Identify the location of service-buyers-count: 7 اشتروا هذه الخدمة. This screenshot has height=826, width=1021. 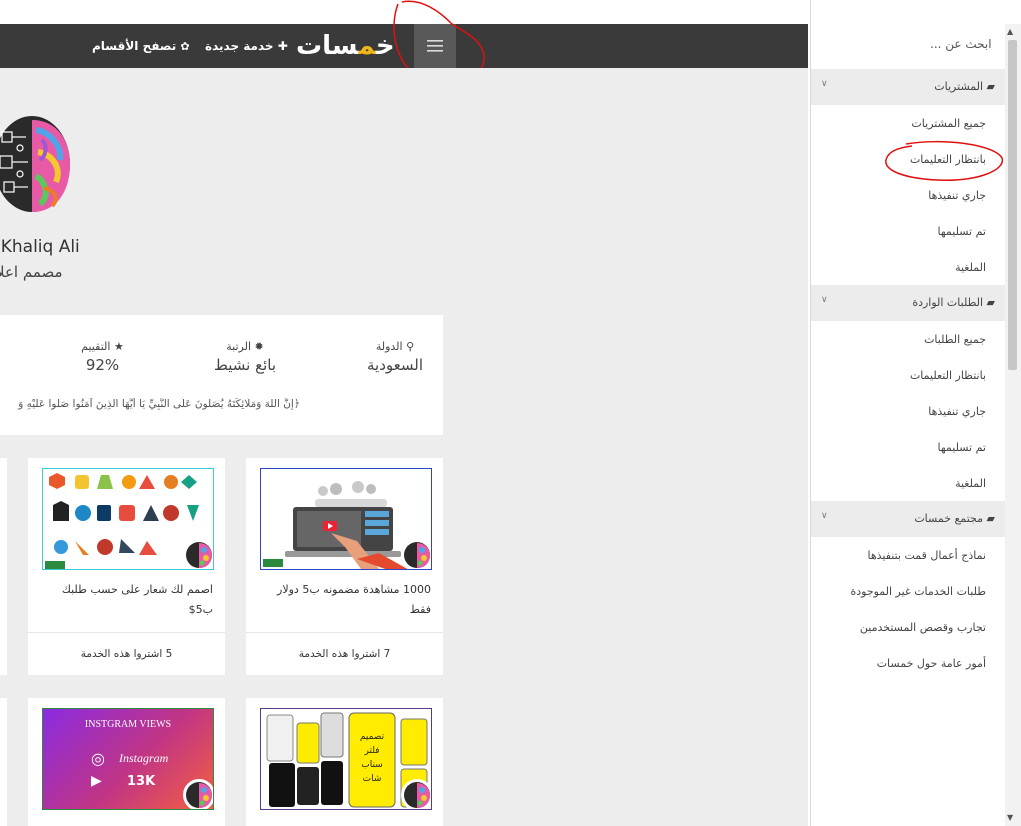
(344, 653).